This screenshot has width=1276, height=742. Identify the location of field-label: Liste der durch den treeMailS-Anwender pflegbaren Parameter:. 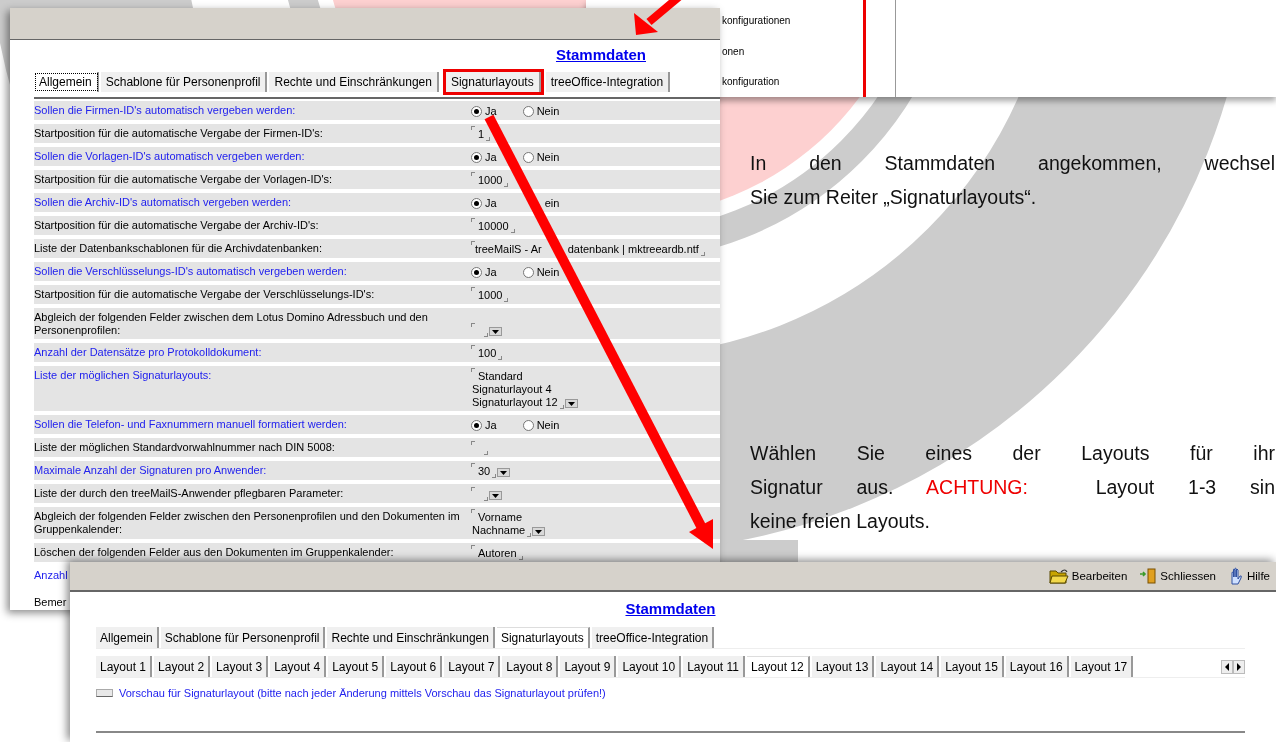
(189, 493).